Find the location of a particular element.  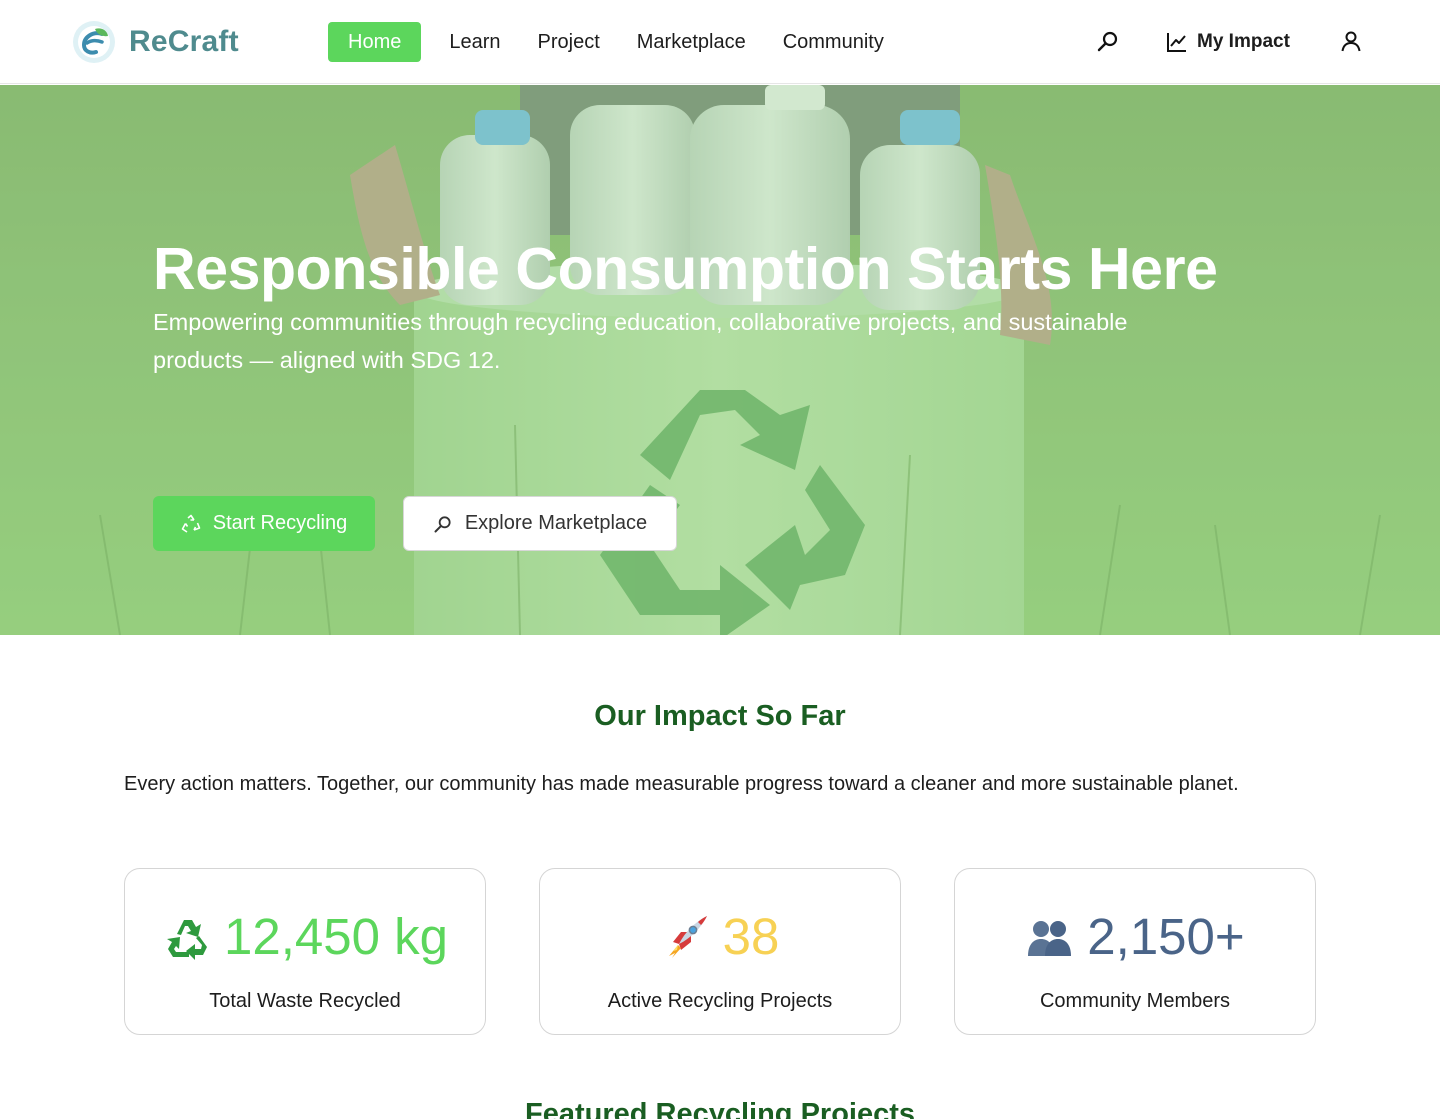

stat-card-projects: 38 Active Recycling Projects is located at coordinates (720, 951).